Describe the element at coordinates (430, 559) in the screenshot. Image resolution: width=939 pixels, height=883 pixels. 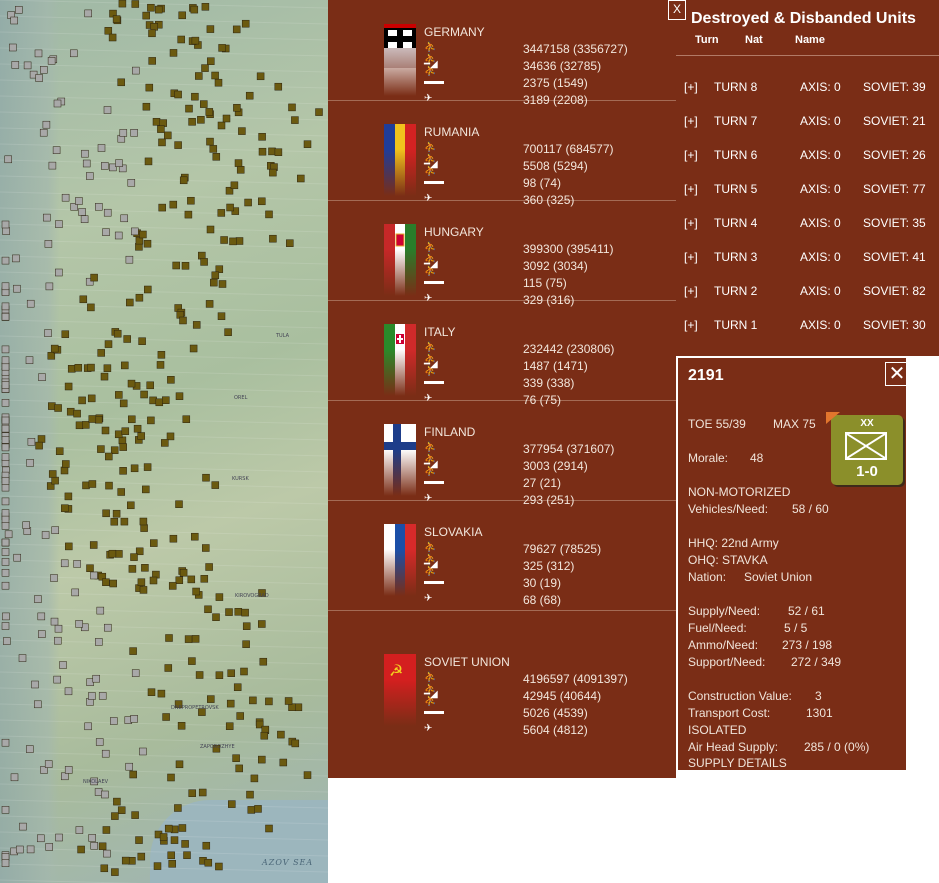
I see `infantry-icon: ⛹⛹⛹` at that location.